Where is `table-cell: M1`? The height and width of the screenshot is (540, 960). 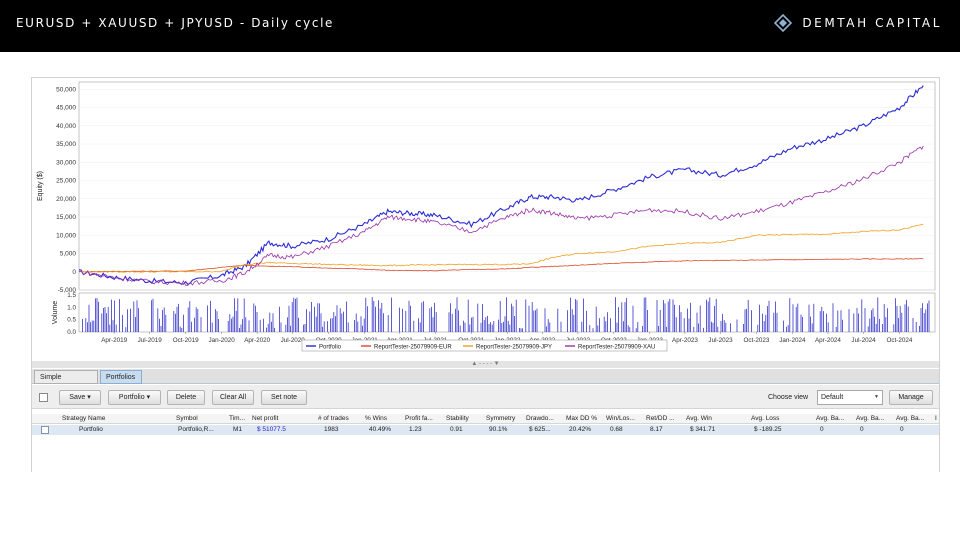
table-cell: M1 is located at coordinates (238, 429).